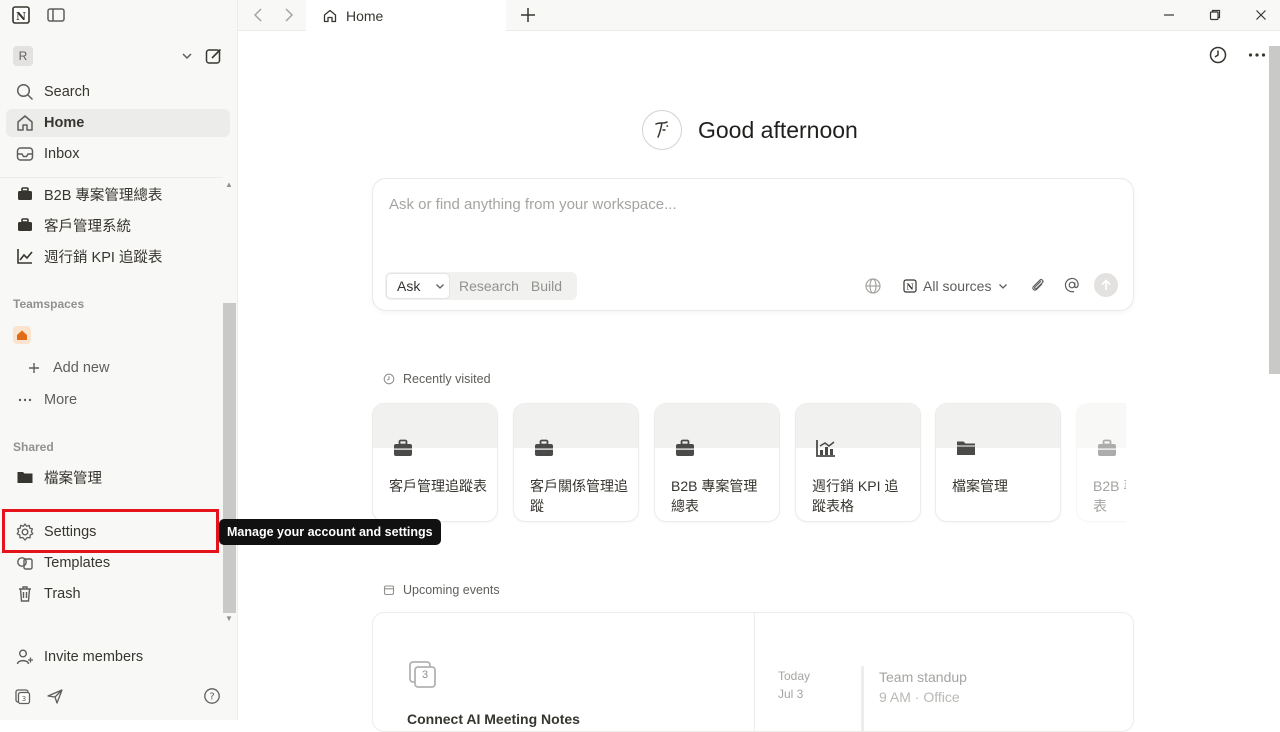  Describe the element at coordinates (259, 15) in the screenshot. I see `back-arrow-icon` at that location.